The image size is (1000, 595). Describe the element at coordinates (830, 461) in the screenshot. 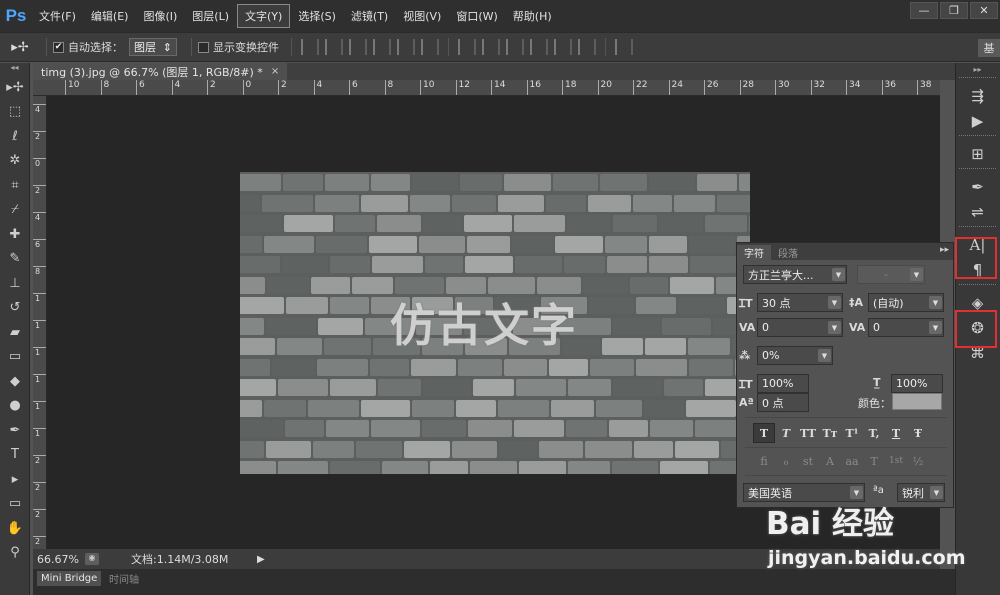

I see `stylistic-alternates-button: A` at that location.